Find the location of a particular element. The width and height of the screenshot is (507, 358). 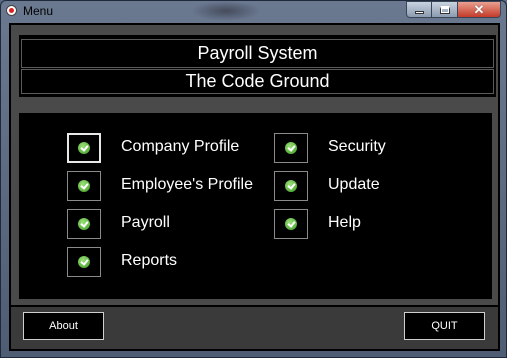

close-icon: ✕ is located at coordinates (479, 9).